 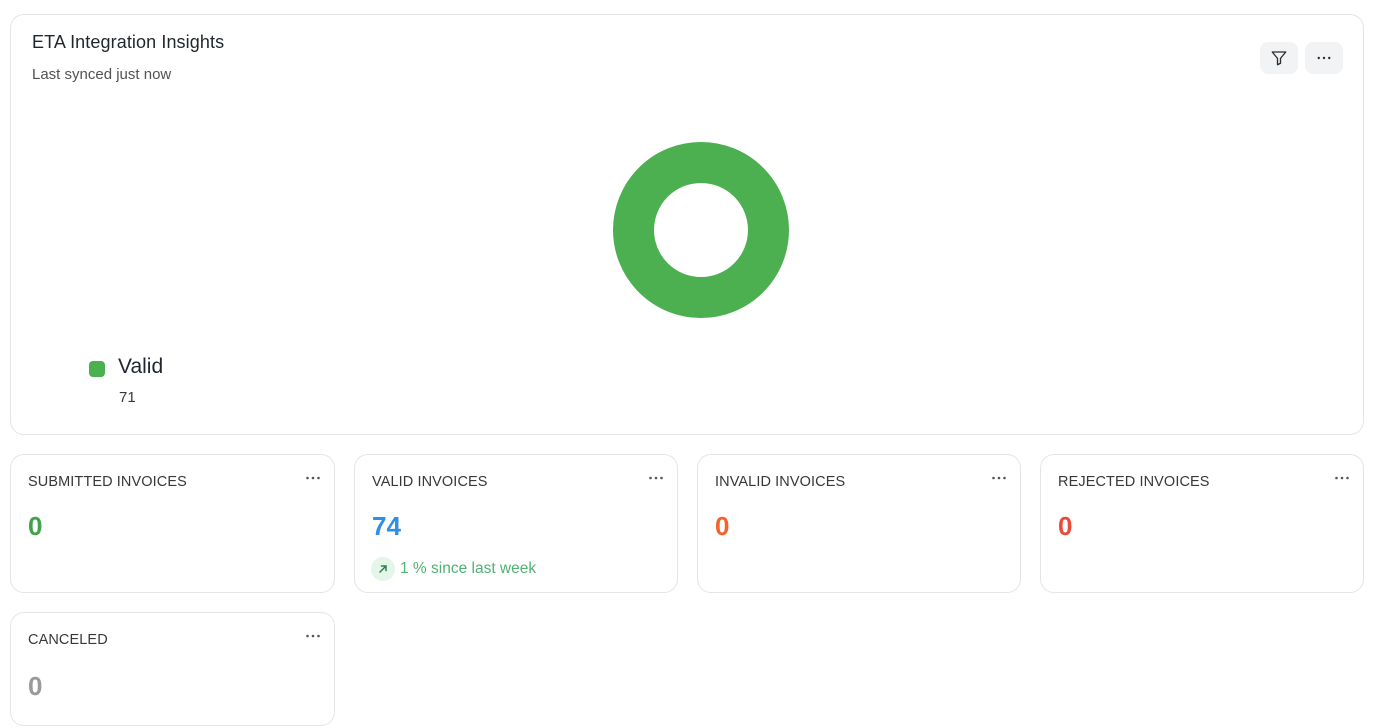 I want to click on submitted-invoices-card: SUBMITTED INVOICES 0, so click(x=172, y=523).